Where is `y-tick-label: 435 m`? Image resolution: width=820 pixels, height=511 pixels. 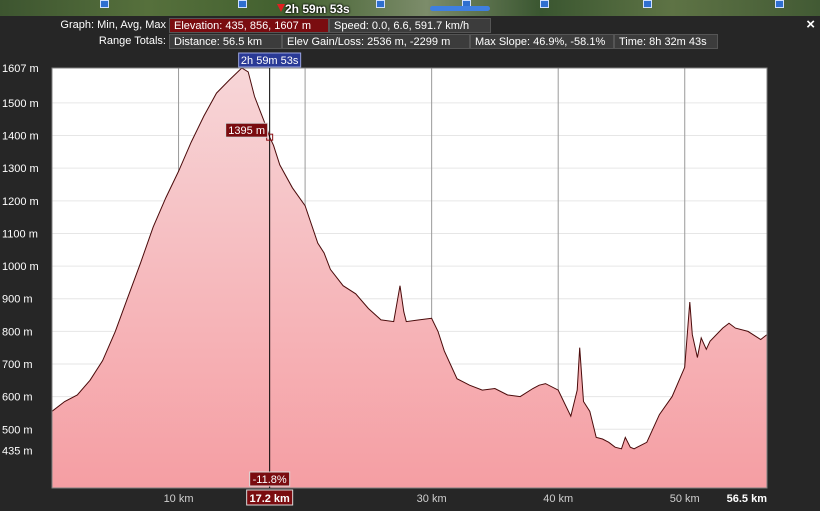 y-tick-label: 435 m is located at coordinates (17, 451).